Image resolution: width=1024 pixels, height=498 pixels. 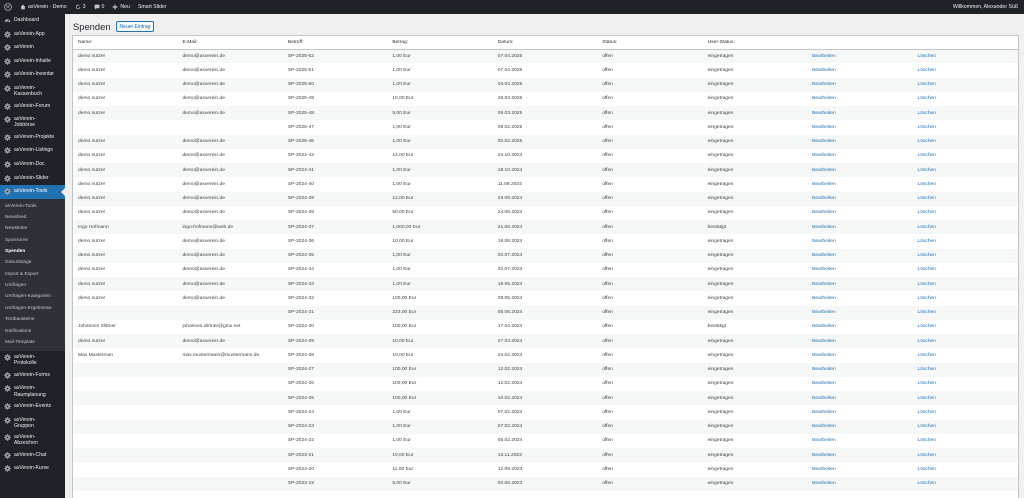 I want to click on updates-link: 3, so click(x=80, y=7).